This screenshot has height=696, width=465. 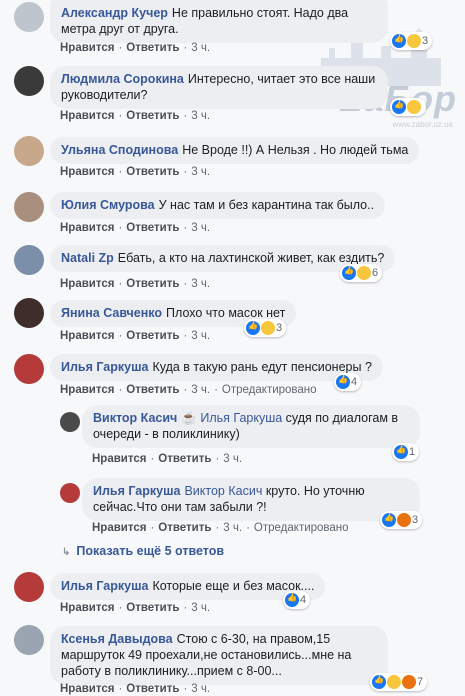 I want to click on mention-link: Виктор Касич, so click(x=223, y=491).